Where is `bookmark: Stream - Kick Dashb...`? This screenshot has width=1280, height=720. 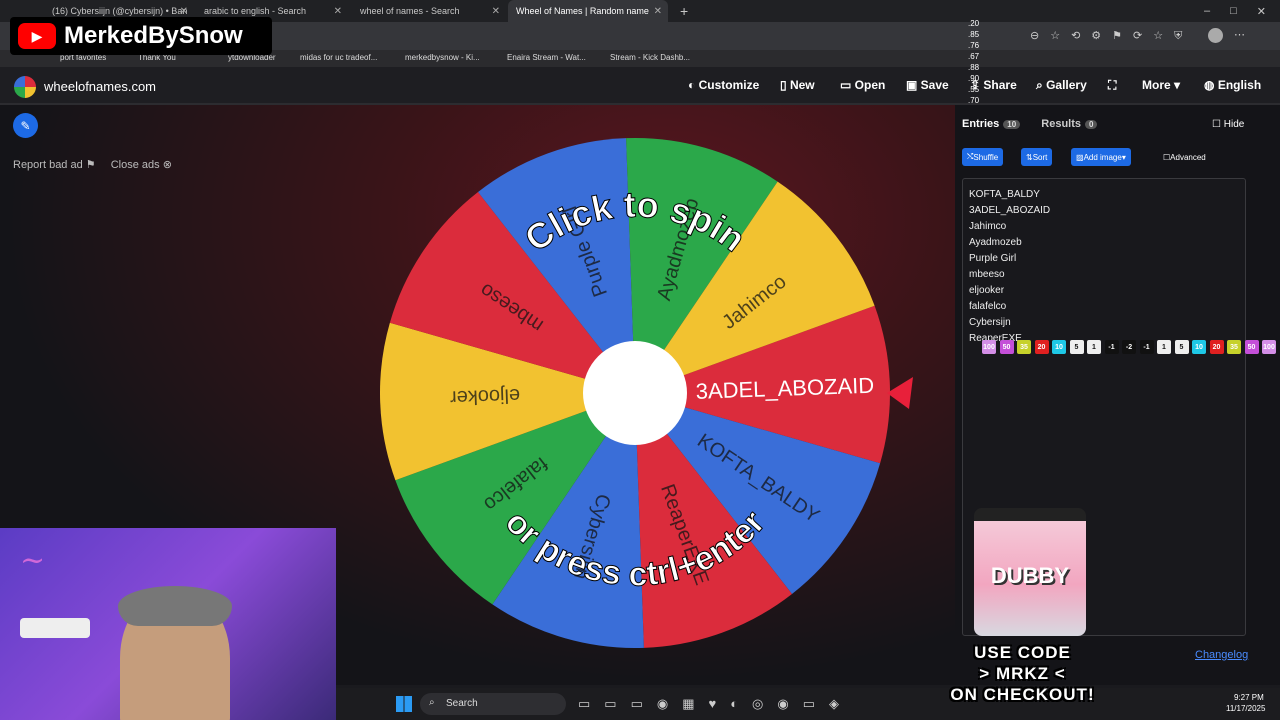
bookmark: Stream - Kick Dashb... is located at coordinates (650, 57).